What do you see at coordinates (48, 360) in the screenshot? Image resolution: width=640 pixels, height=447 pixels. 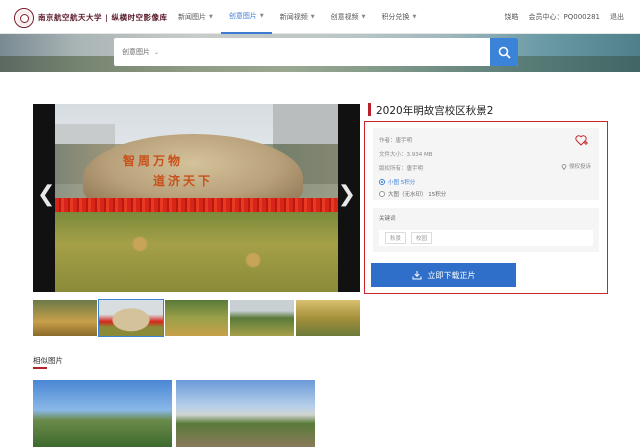 I see `similar-images-title: 相似图片` at bounding box center [48, 360].